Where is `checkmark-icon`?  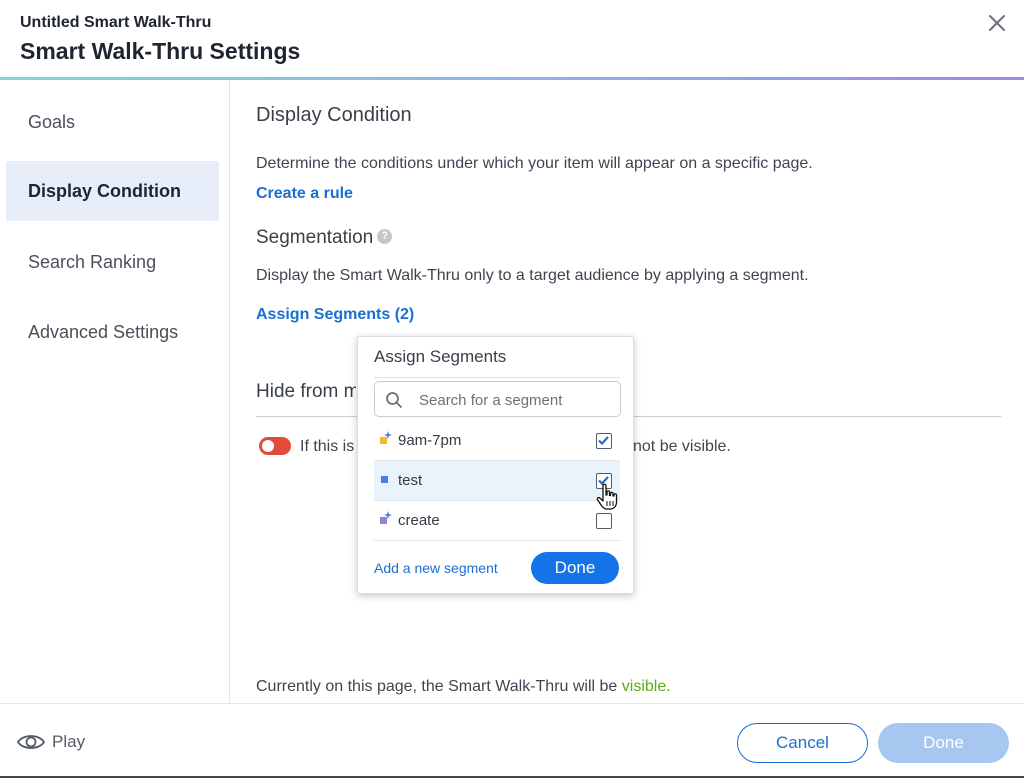
checkmark-icon is located at coordinates (603, 441).